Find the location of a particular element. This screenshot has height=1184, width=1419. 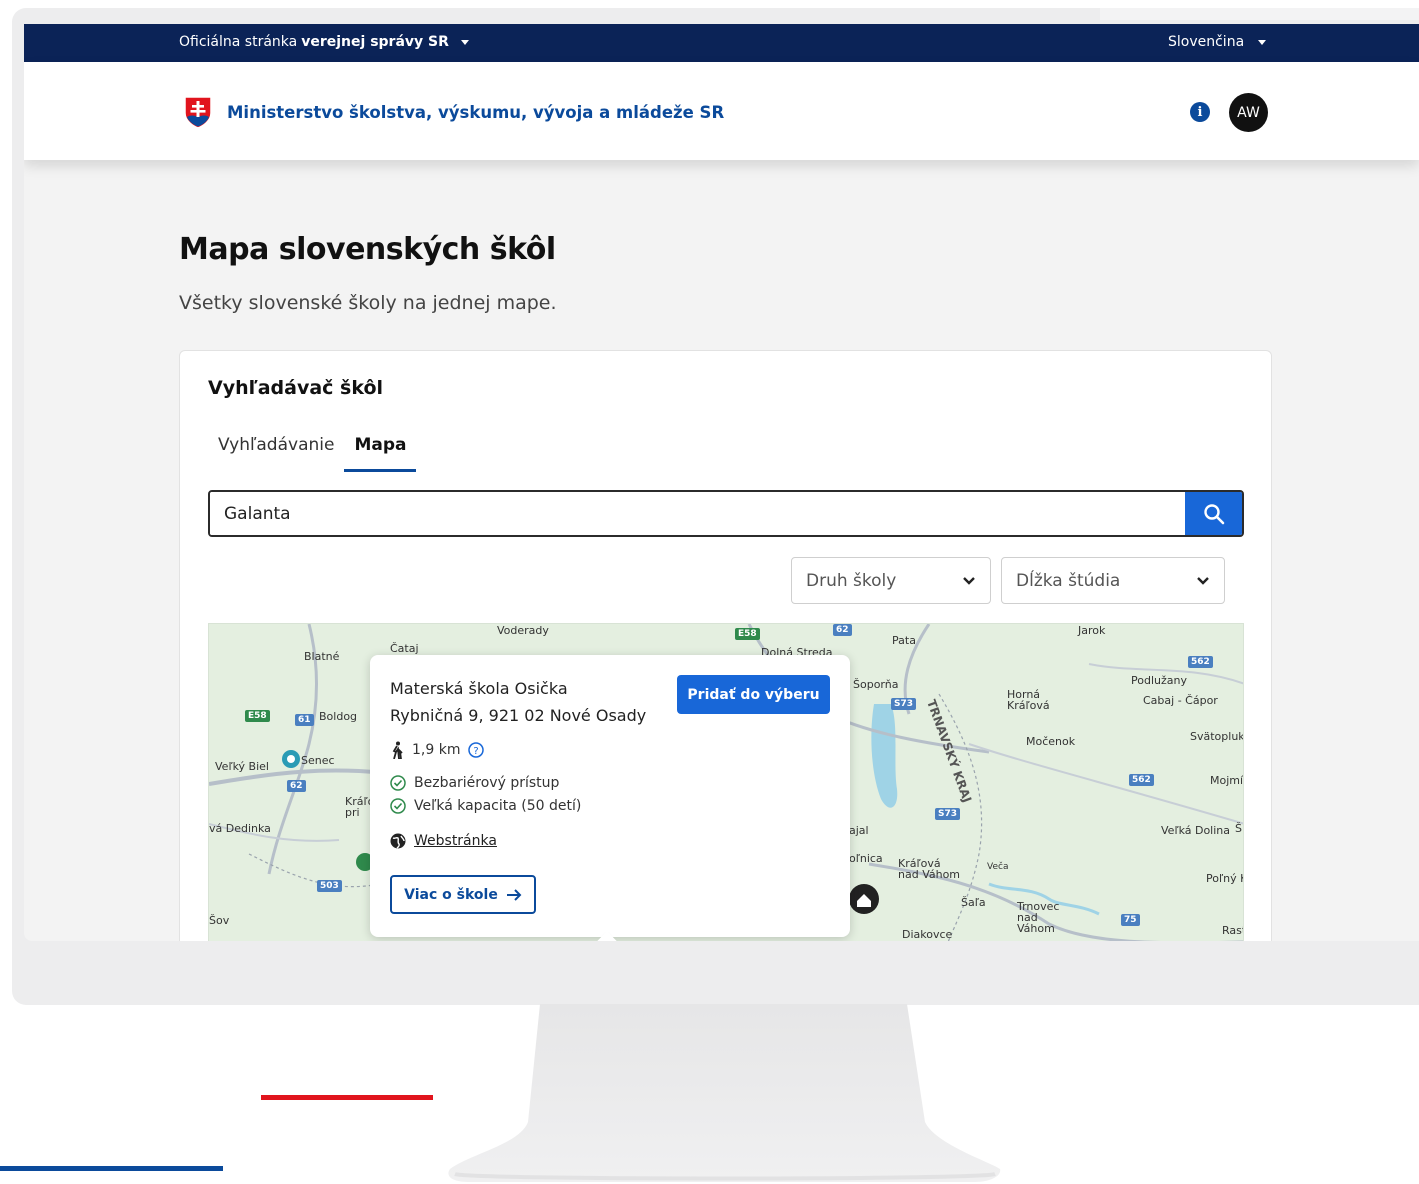

add-to-selection-button: Pridať do výberu is located at coordinates (753, 694).